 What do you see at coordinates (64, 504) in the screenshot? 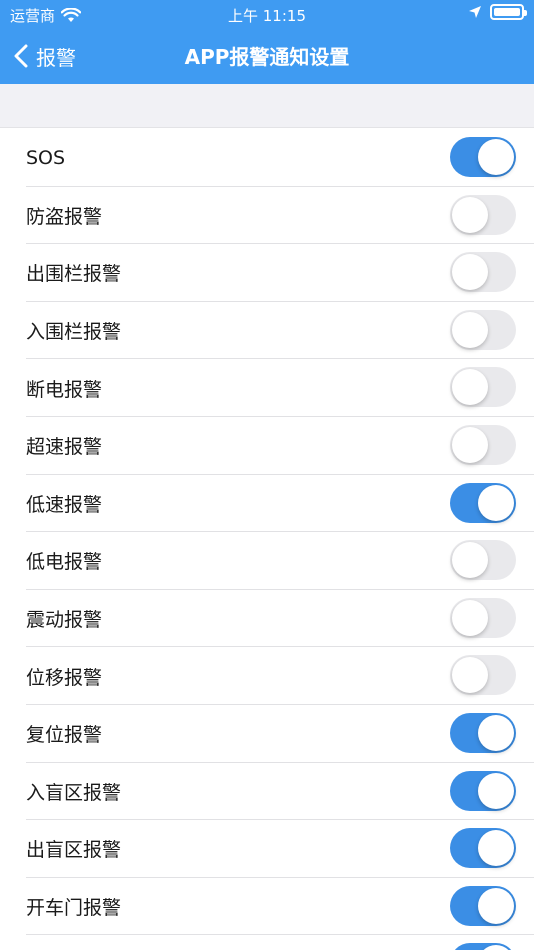
I see `alarm-label: 低速报警` at bounding box center [64, 504].